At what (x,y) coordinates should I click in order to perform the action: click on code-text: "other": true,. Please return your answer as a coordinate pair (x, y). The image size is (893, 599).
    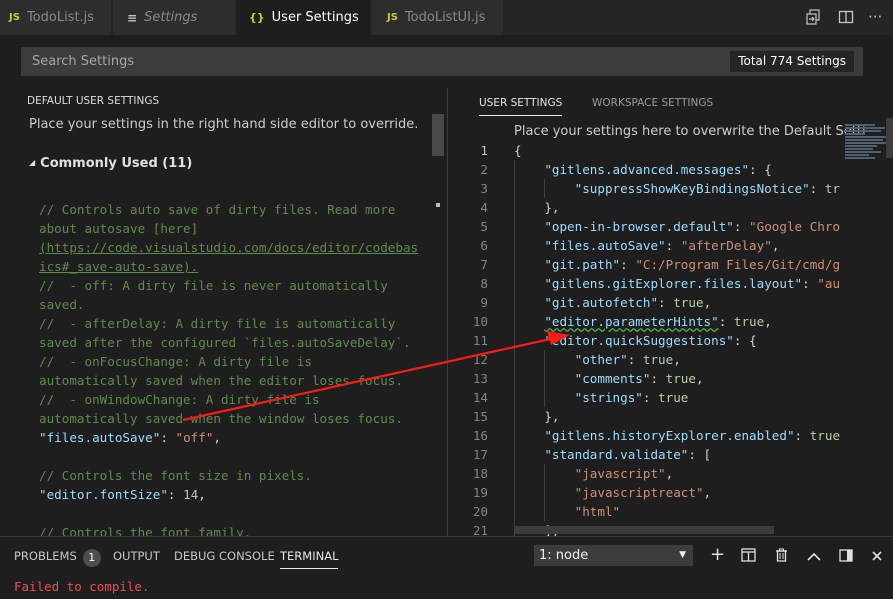
    Looking at the image, I should click on (628, 359).